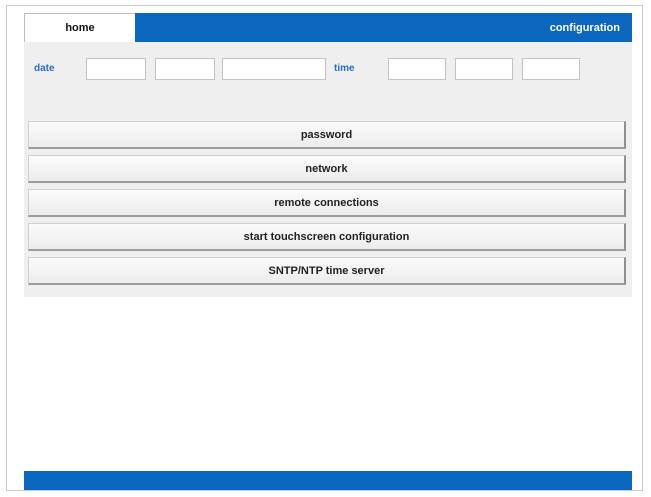 This screenshot has width=651, height=497. What do you see at coordinates (551, 69) in the screenshot?
I see `time-second-field` at bounding box center [551, 69].